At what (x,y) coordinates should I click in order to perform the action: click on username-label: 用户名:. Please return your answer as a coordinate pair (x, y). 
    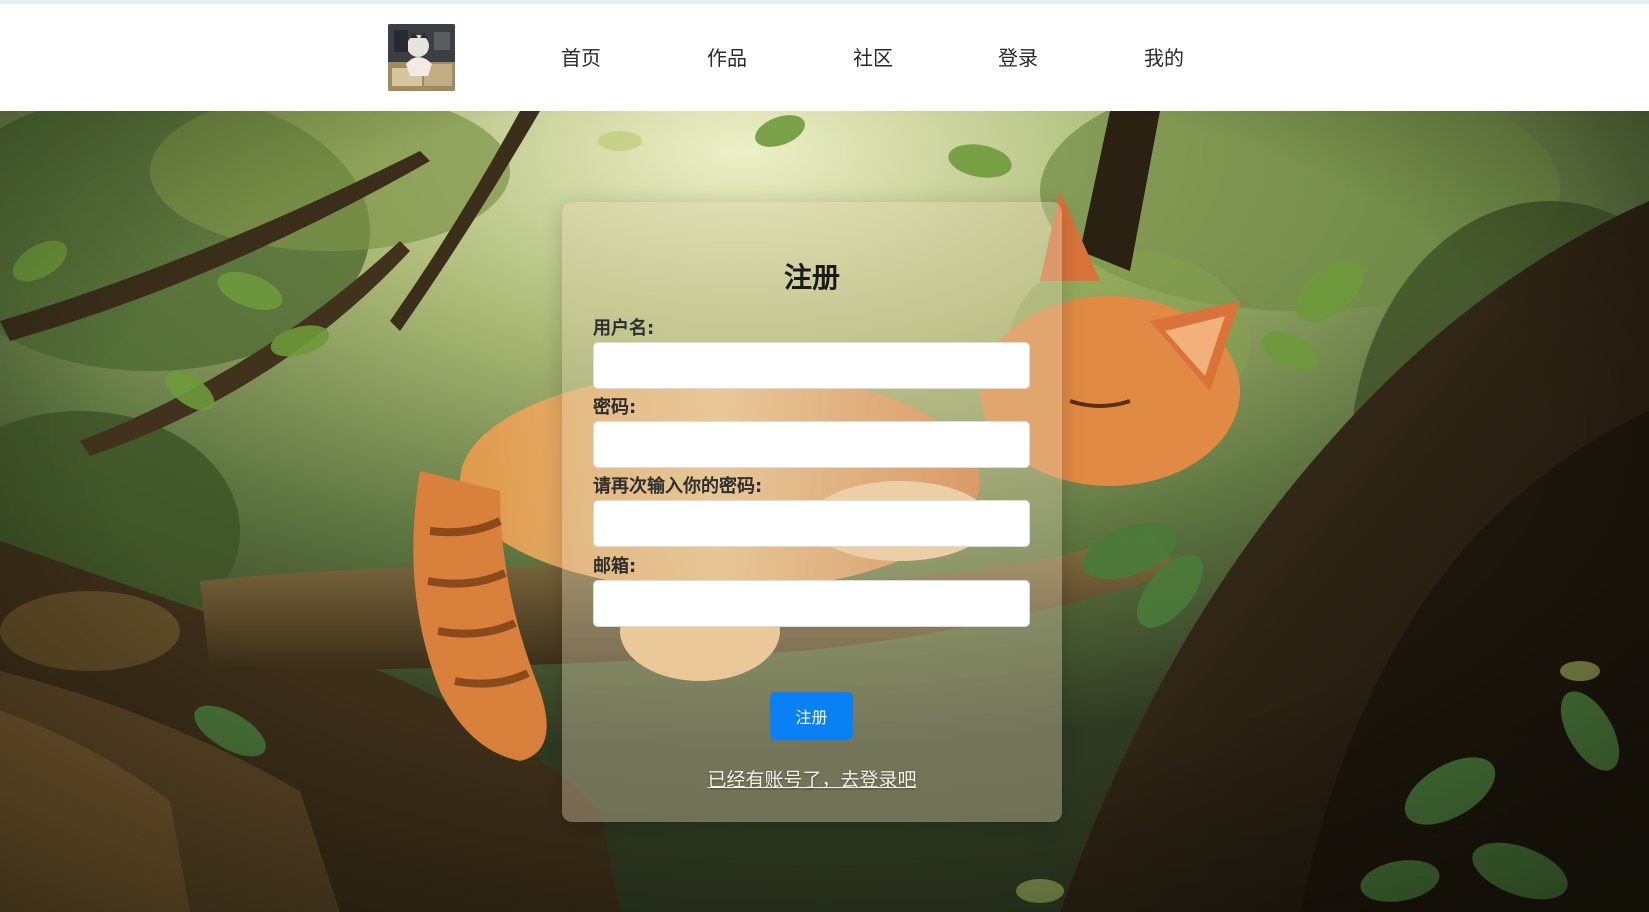
    Looking at the image, I should click on (624, 328).